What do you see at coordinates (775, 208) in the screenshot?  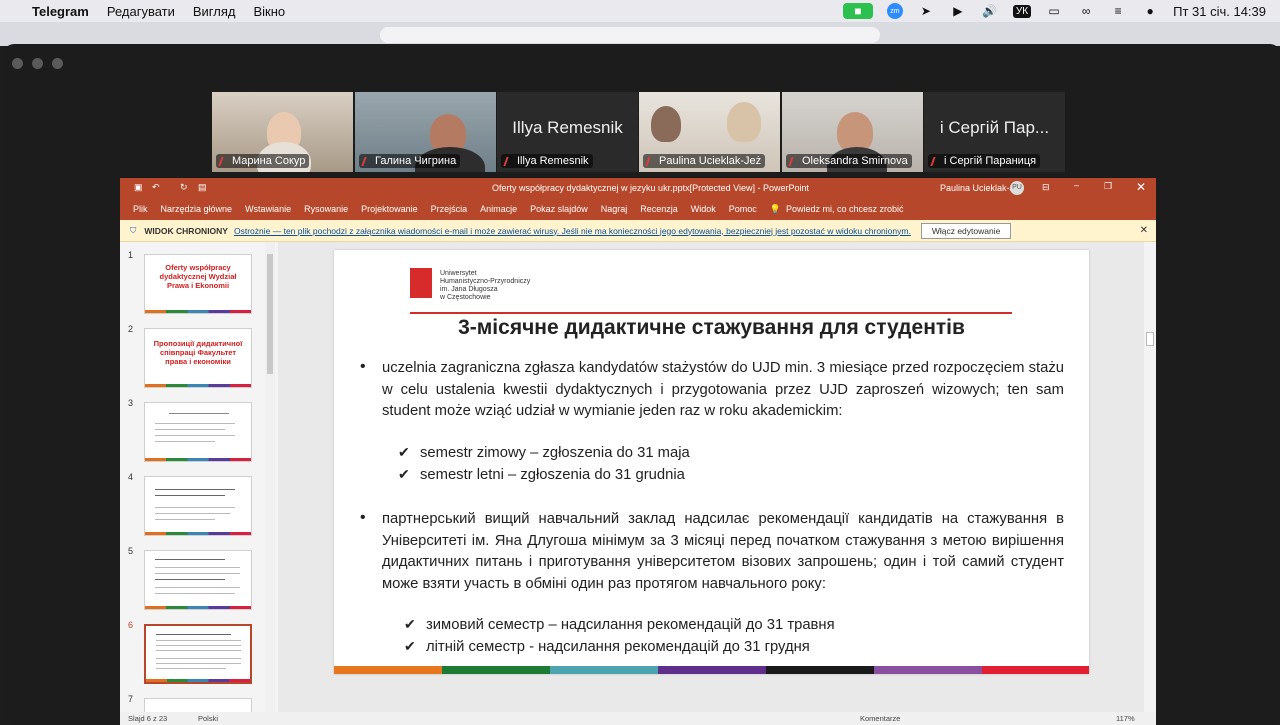 I see `lightbulb-icon: 💡` at bounding box center [775, 208].